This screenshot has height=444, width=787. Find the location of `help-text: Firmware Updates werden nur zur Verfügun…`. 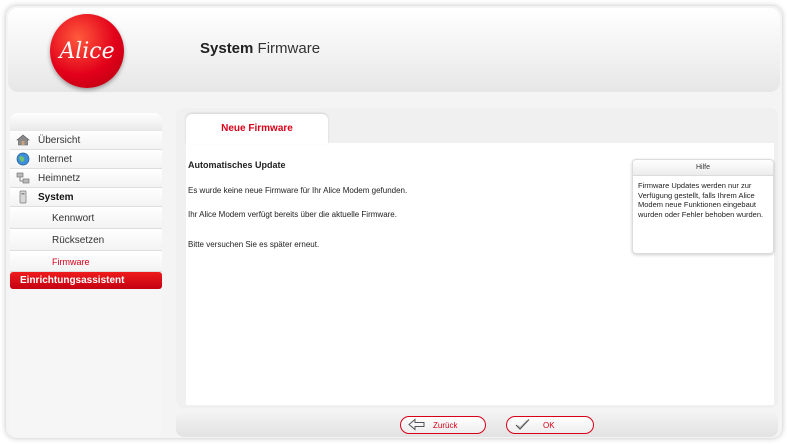

help-text: Firmware Updates werden nur zur Verfügun… is located at coordinates (701, 200).